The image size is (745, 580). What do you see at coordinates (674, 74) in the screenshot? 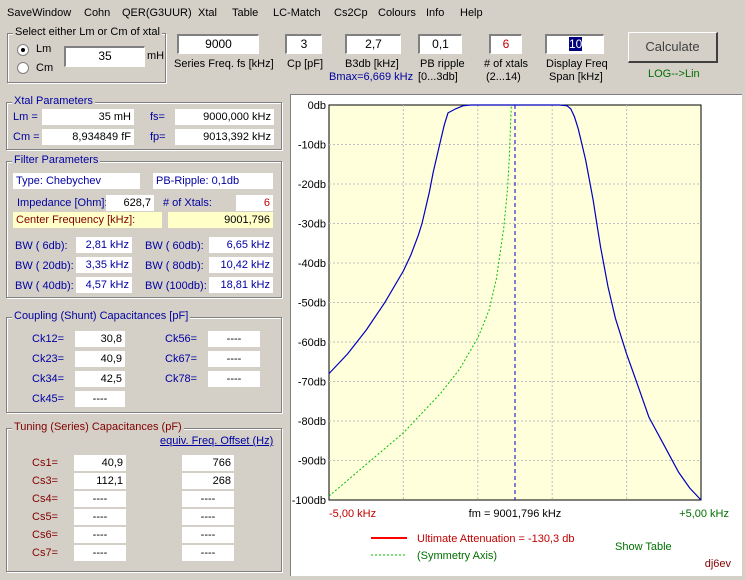
I see `log-lin-toggle: LOG-->Lin` at bounding box center [674, 74].